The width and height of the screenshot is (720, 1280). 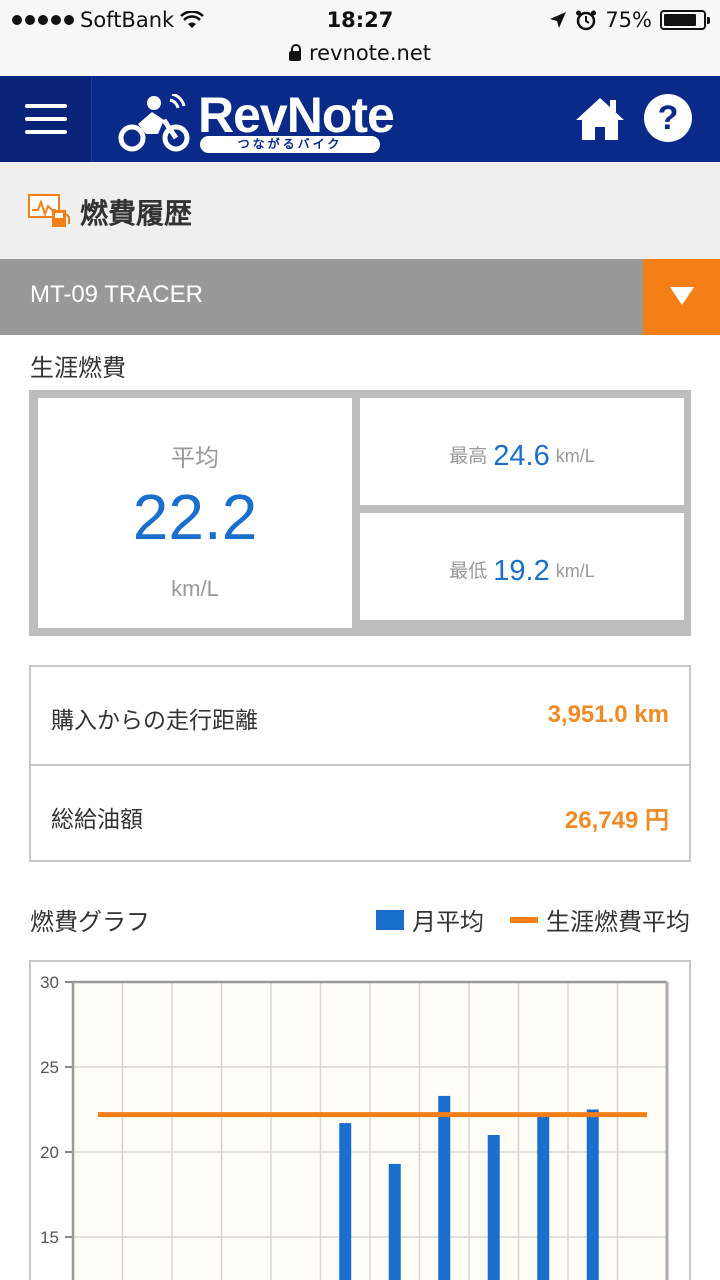 What do you see at coordinates (657, 820) in the screenshot?
I see `fuel-cost-suffix: 円` at bounding box center [657, 820].